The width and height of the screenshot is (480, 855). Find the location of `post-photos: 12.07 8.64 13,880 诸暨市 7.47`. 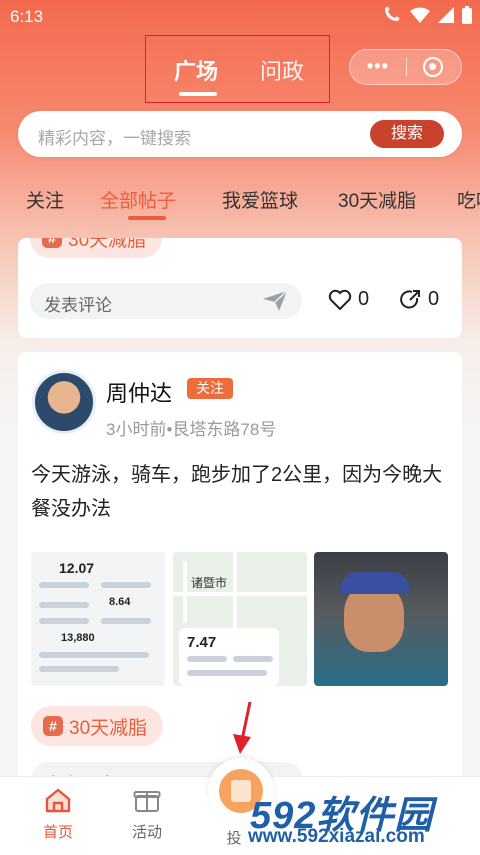

post-photos: 12.07 8.64 13,880 诸暨市 7.47 is located at coordinates (240, 619).